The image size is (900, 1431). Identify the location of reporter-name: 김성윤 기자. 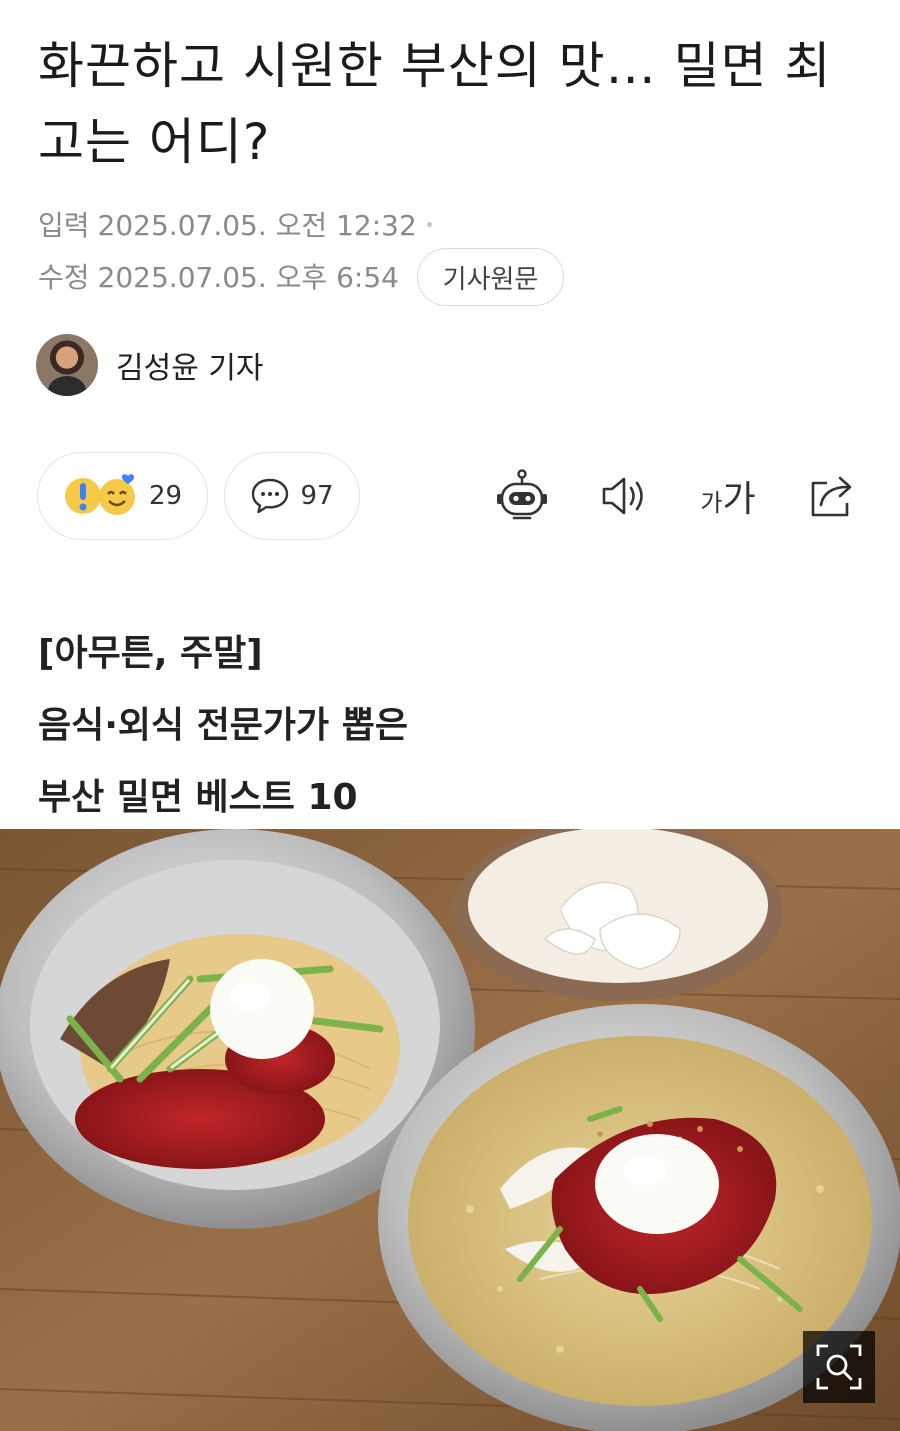
(190, 365).